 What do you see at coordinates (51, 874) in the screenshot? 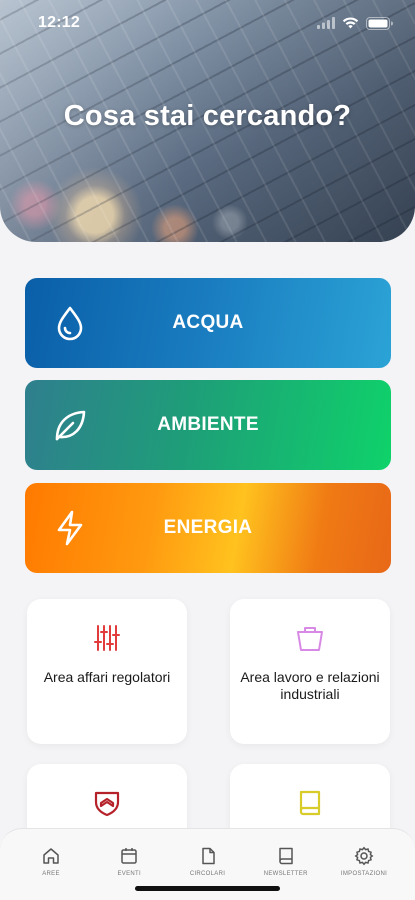
I see `tab-aree-label: AREE` at bounding box center [51, 874].